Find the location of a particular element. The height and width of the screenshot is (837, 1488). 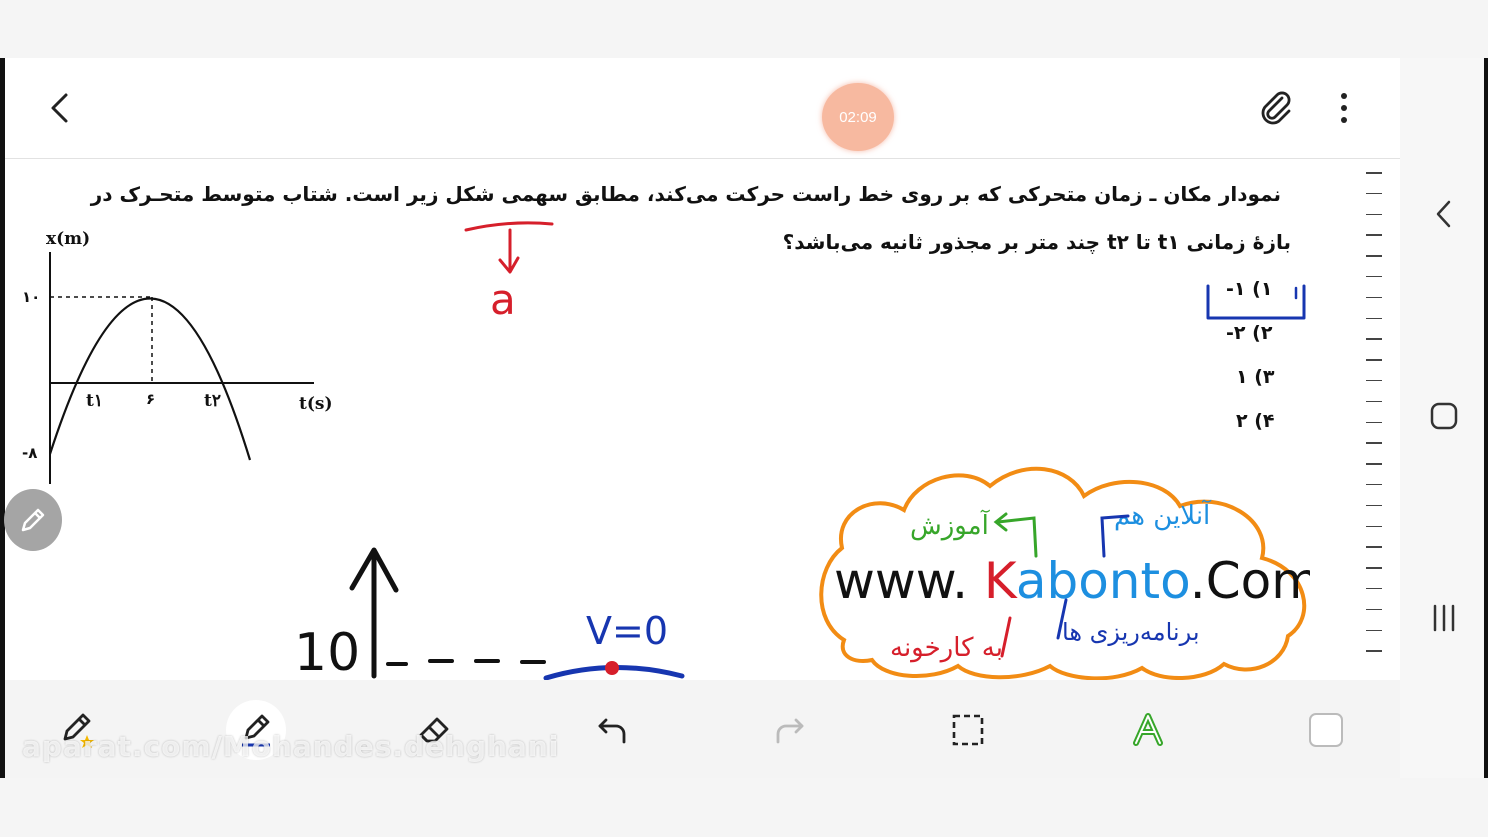

recents-nav-icon is located at coordinates (1444, 618).